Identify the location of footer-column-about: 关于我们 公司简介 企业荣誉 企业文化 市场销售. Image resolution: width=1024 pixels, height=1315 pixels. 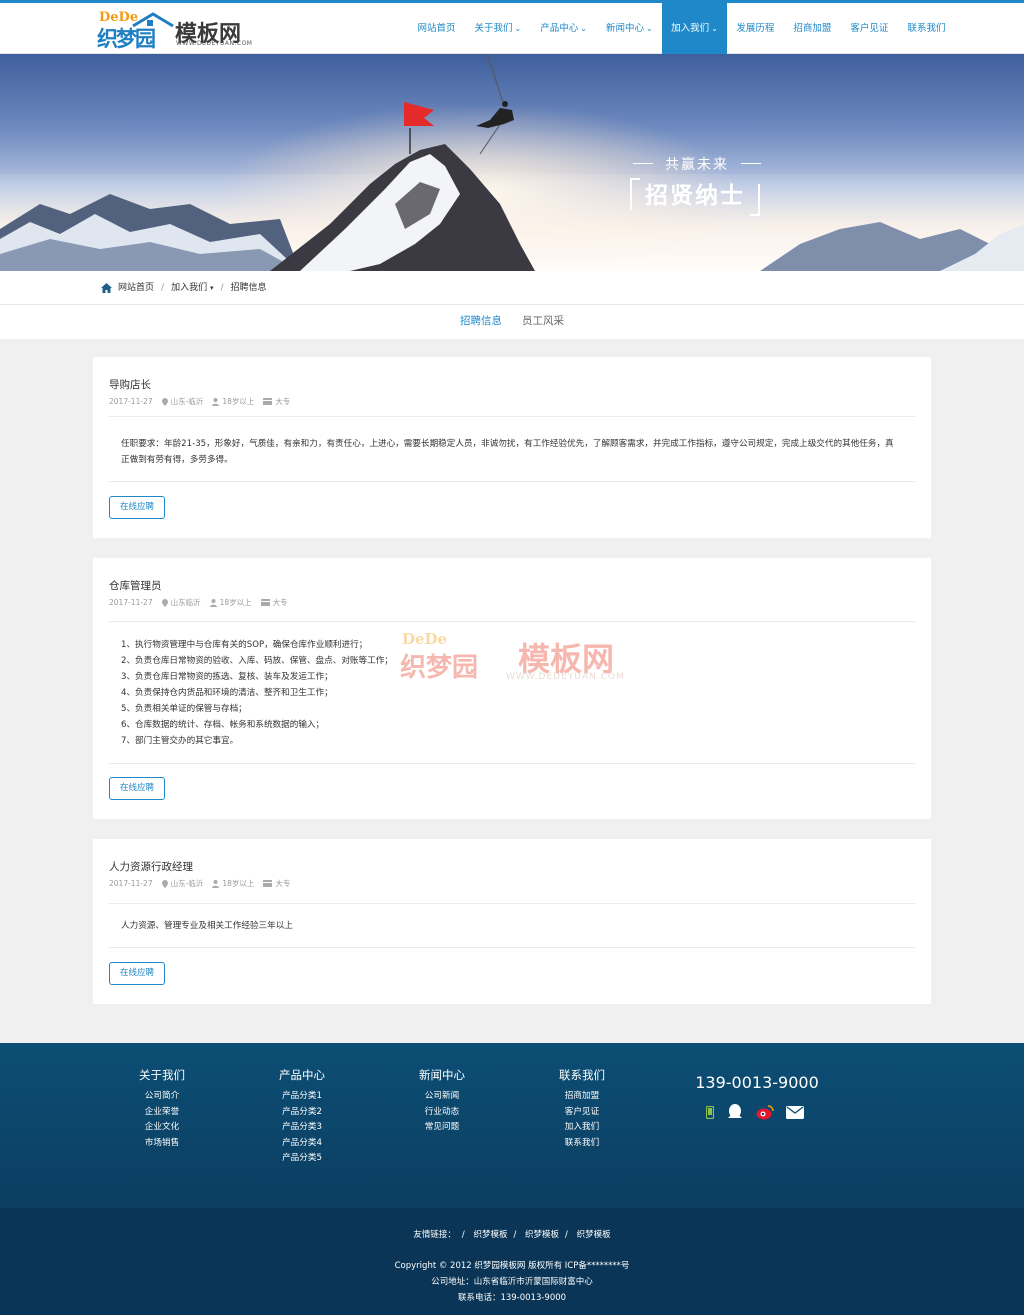
(162, 1109).